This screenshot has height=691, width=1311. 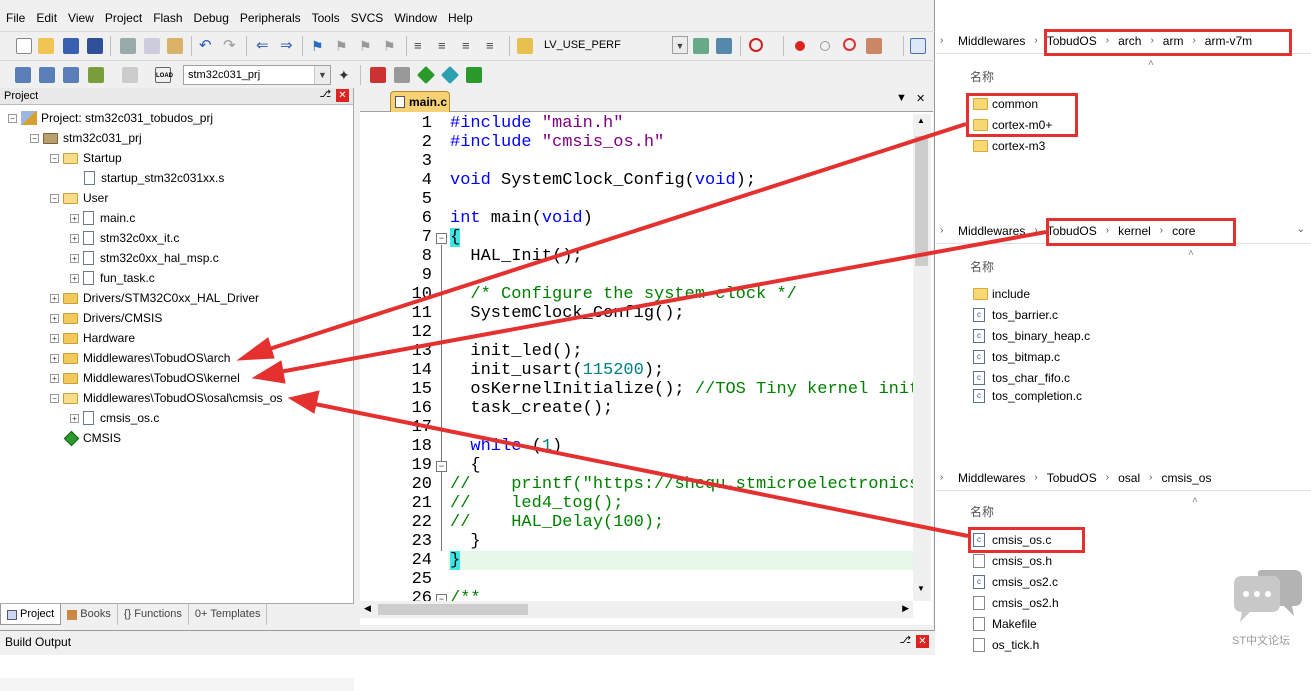 I want to click on file-item: cmsis_os2.h, so click(x=1016, y=603).